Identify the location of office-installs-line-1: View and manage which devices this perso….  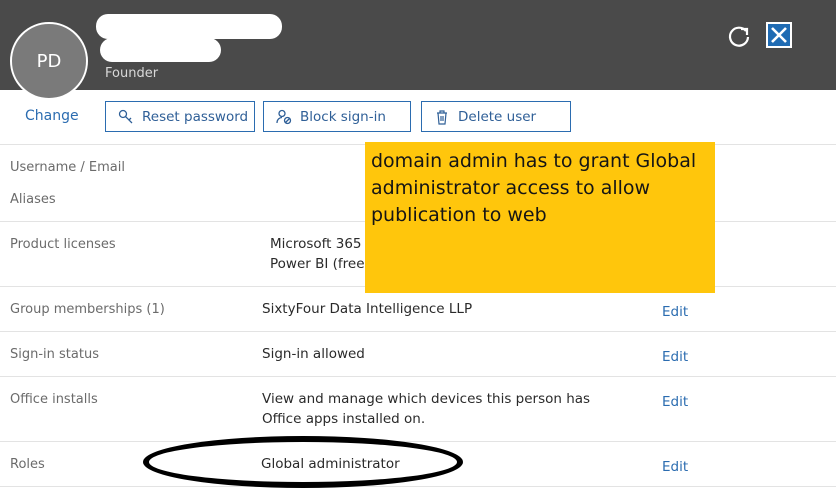
(426, 399).